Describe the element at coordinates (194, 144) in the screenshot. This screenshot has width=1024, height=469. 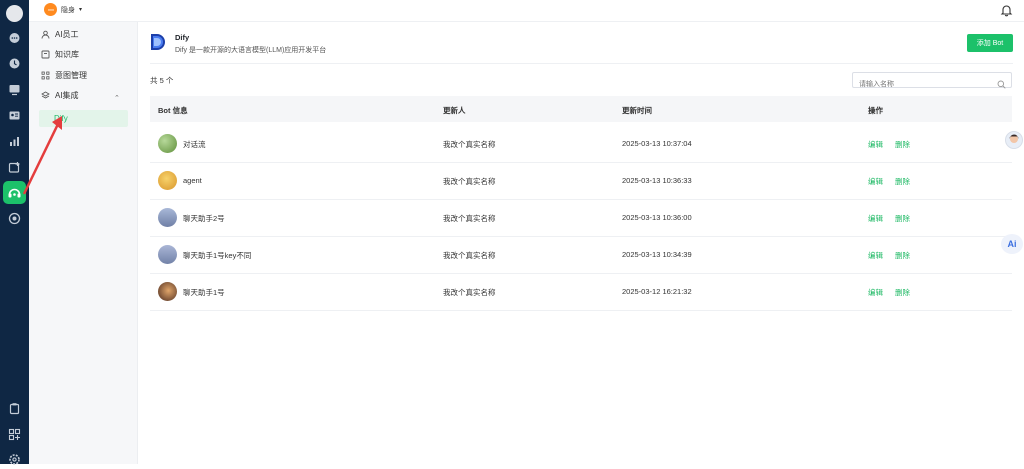
I see `bot-name: 对话流` at that location.